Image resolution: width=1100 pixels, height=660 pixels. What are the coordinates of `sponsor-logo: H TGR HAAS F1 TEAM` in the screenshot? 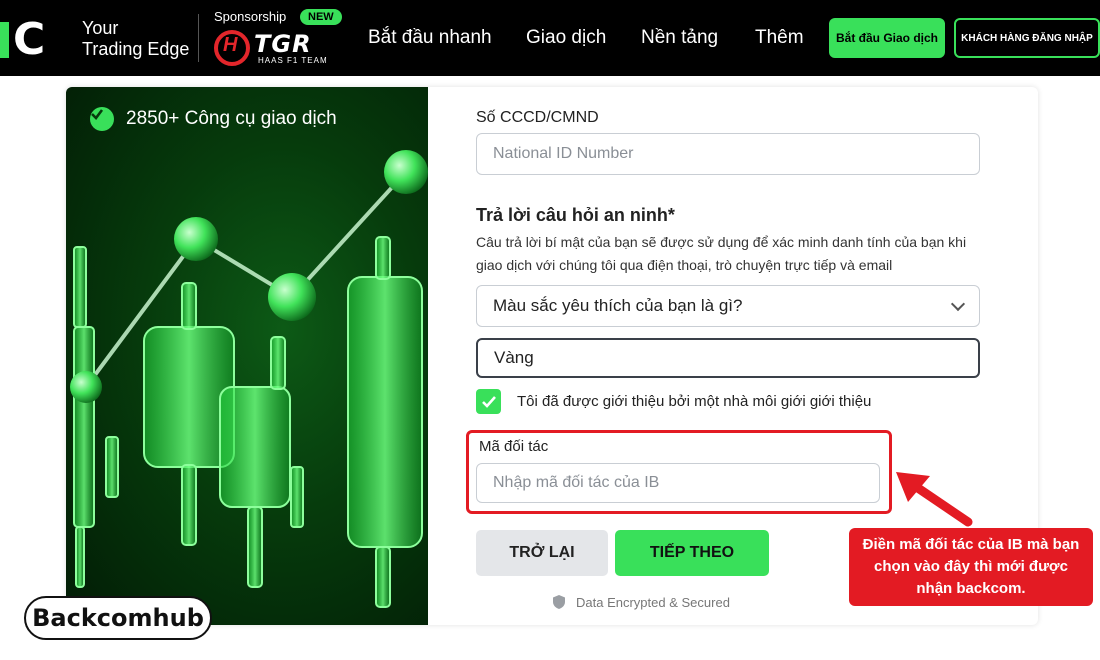 It's located at (278, 48).